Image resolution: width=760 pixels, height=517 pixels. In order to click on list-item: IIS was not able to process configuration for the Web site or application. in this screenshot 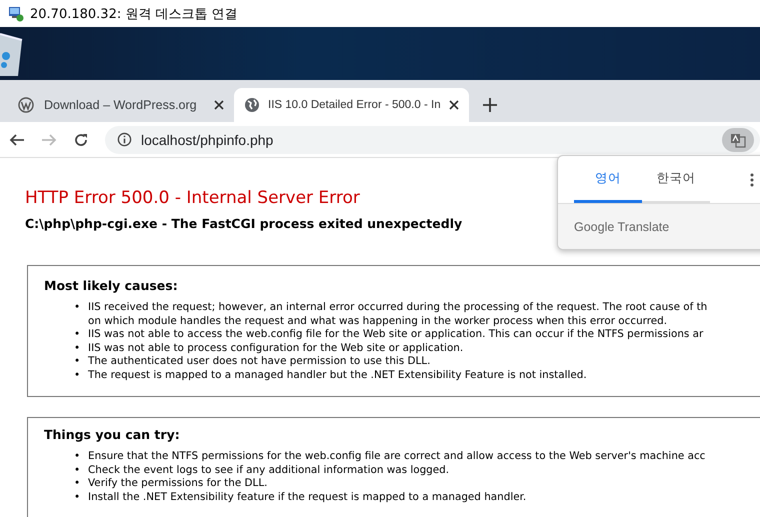, I will do `click(276, 348)`.